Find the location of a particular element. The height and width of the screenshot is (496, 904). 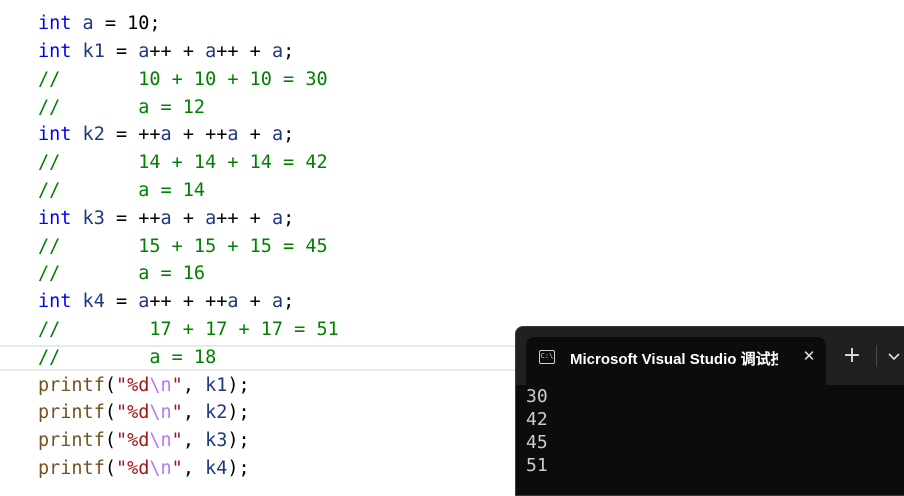

comment-line: // a = 18 is located at coordinates (127, 358).